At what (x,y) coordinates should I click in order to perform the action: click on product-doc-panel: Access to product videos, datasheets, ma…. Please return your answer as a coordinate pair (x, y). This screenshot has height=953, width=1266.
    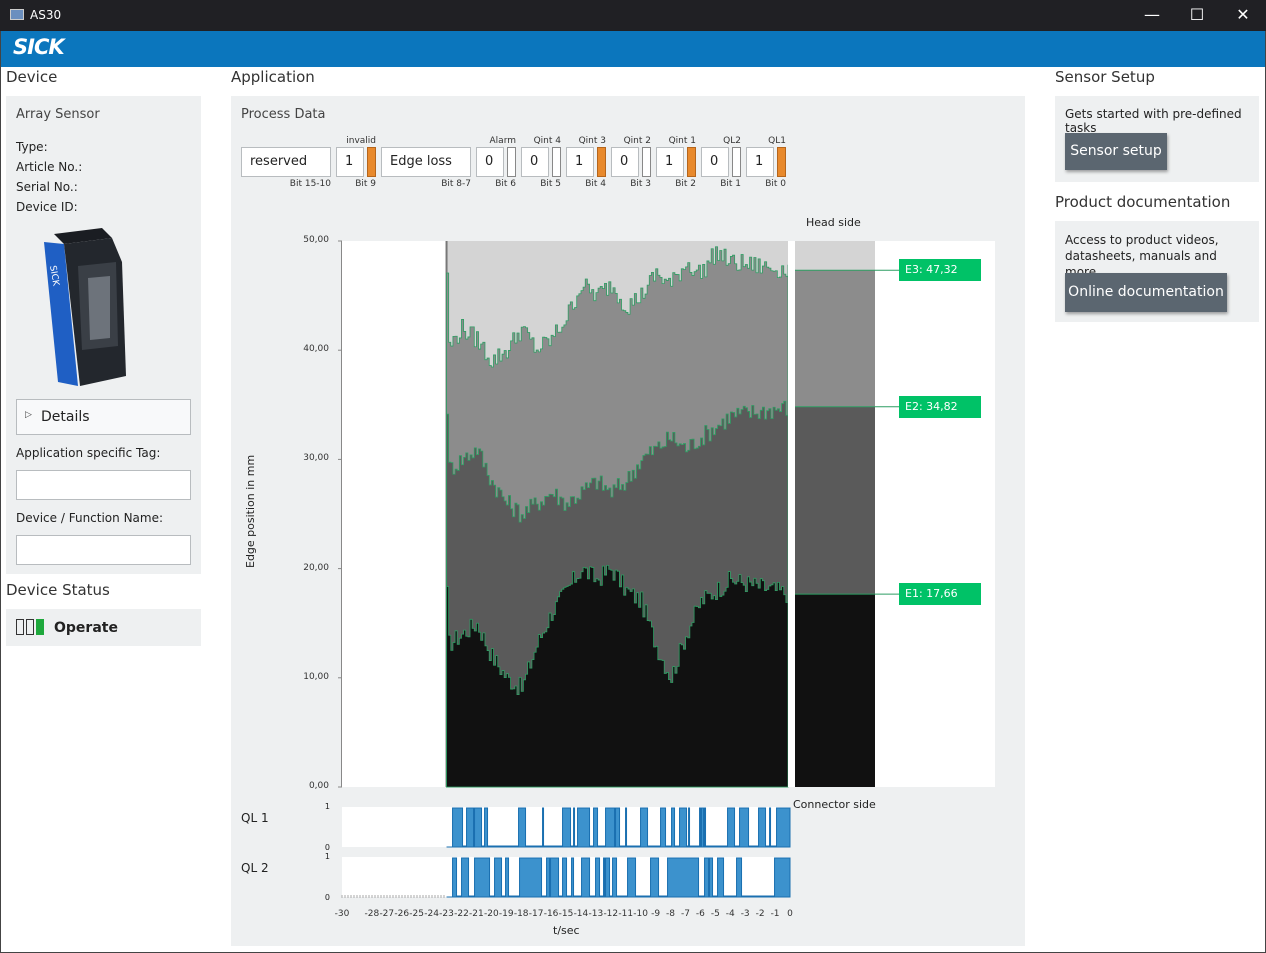
    Looking at the image, I should click on (1157, 271).